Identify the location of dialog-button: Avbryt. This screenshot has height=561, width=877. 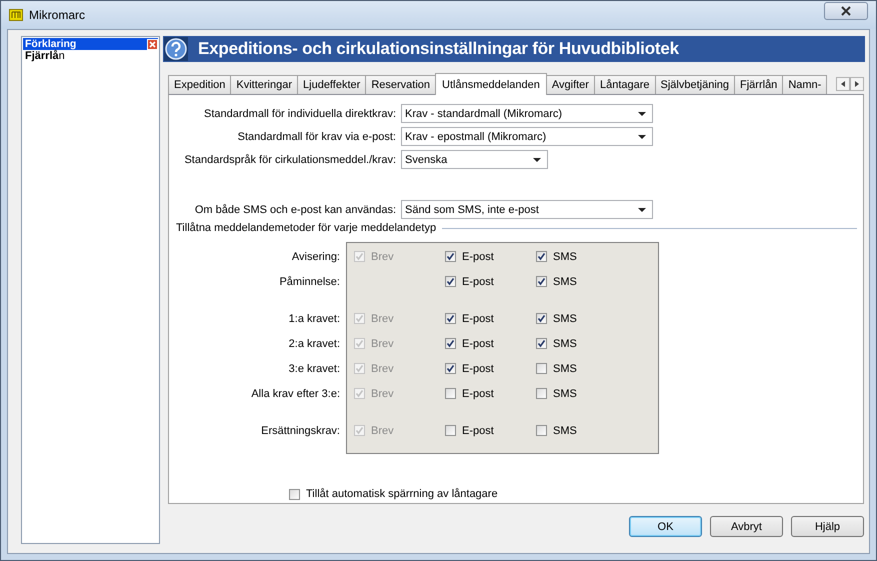
(746, 526).